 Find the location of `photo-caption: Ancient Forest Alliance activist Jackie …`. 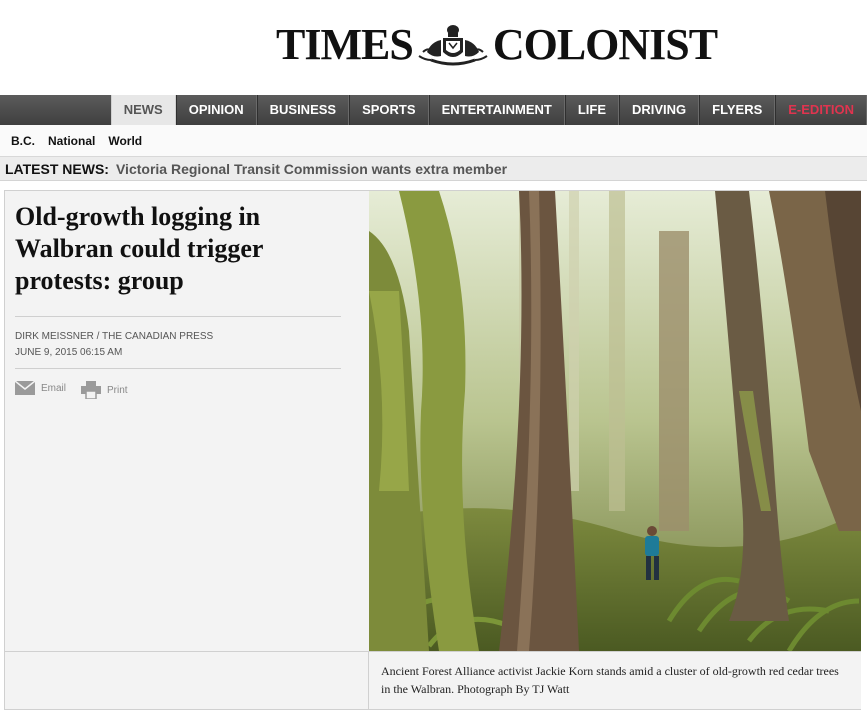

photo-caption: Ancient Forest Alliance activist Jackie … is located at coordinates (615, 680).